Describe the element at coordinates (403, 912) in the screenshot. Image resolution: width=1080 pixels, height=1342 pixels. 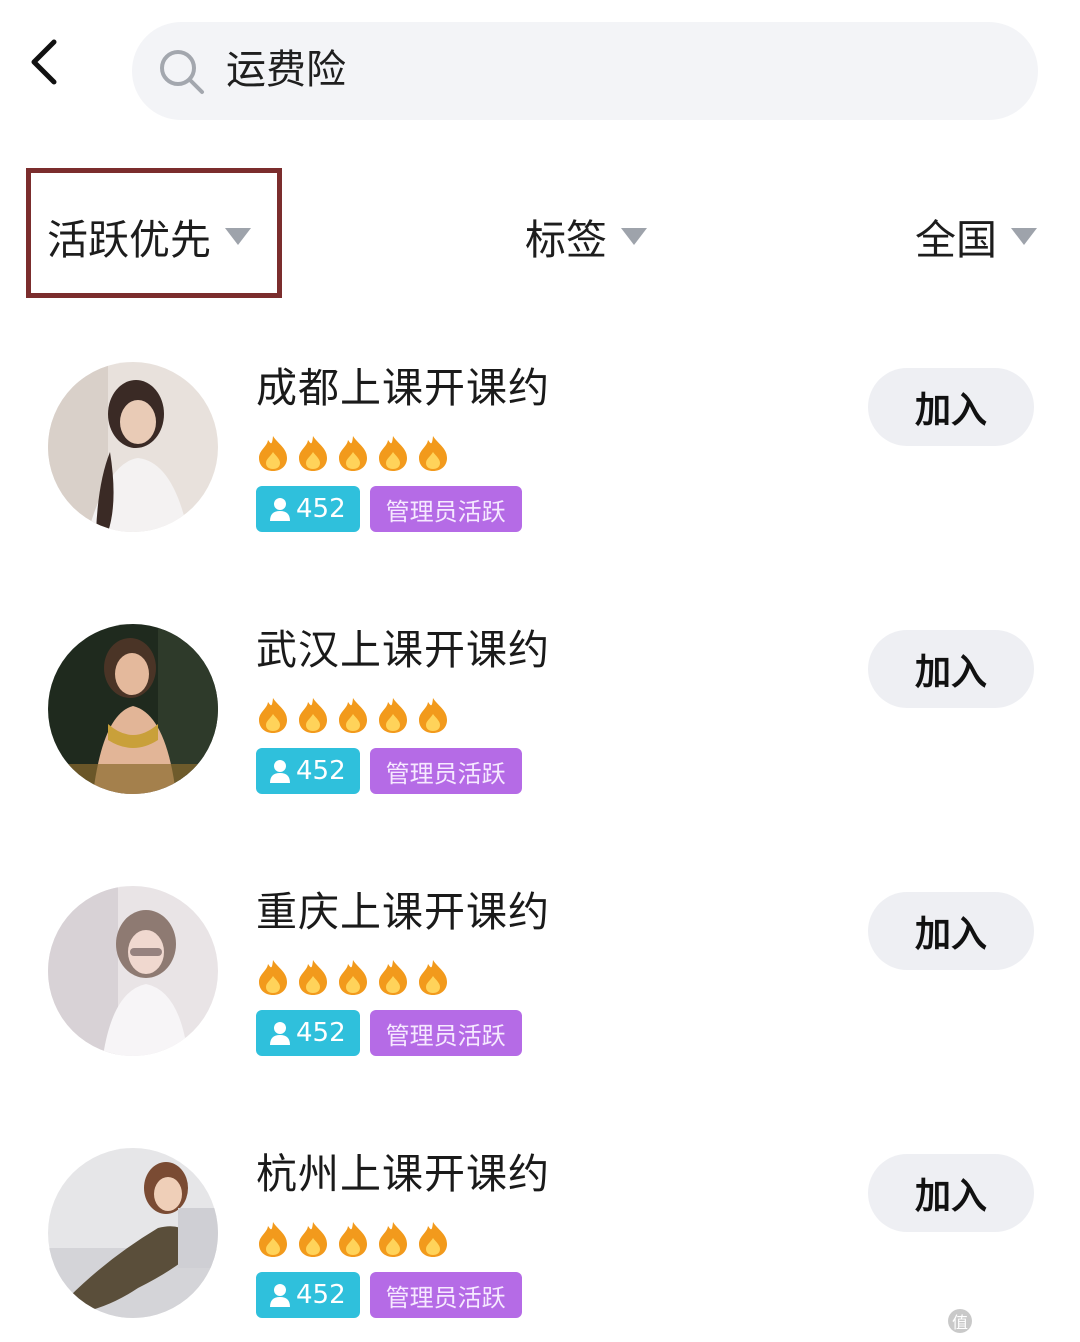
I see `group-title: 重庆上课开课约` at that location.